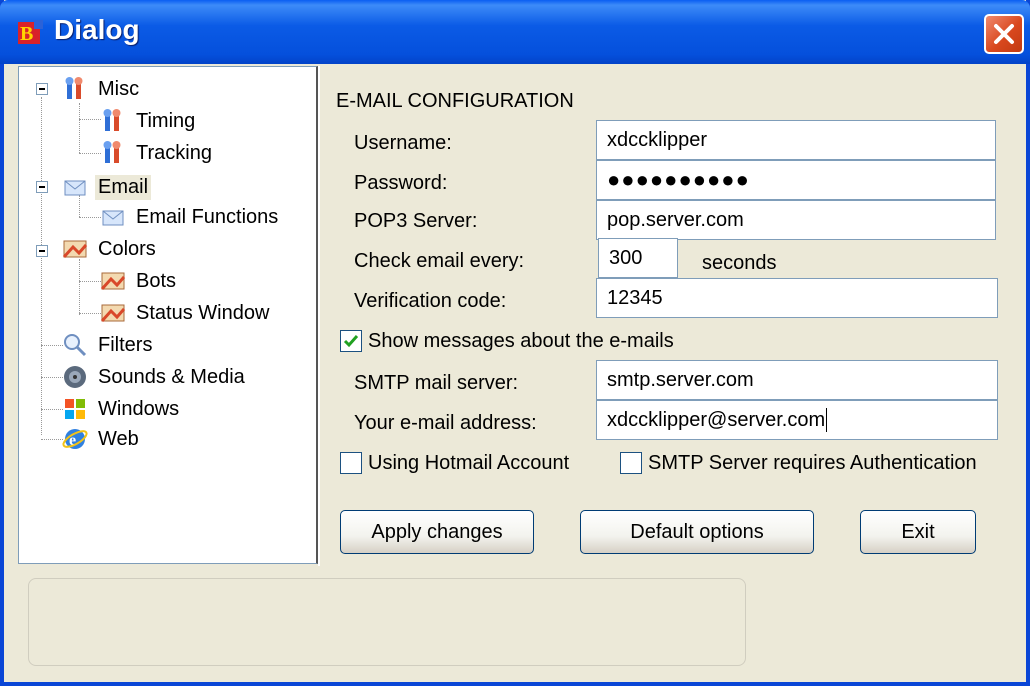  What do you see at coordinates (75, 409) in the screenshot?
I see `windows-logo-icon` at bounding box center [75, 409].